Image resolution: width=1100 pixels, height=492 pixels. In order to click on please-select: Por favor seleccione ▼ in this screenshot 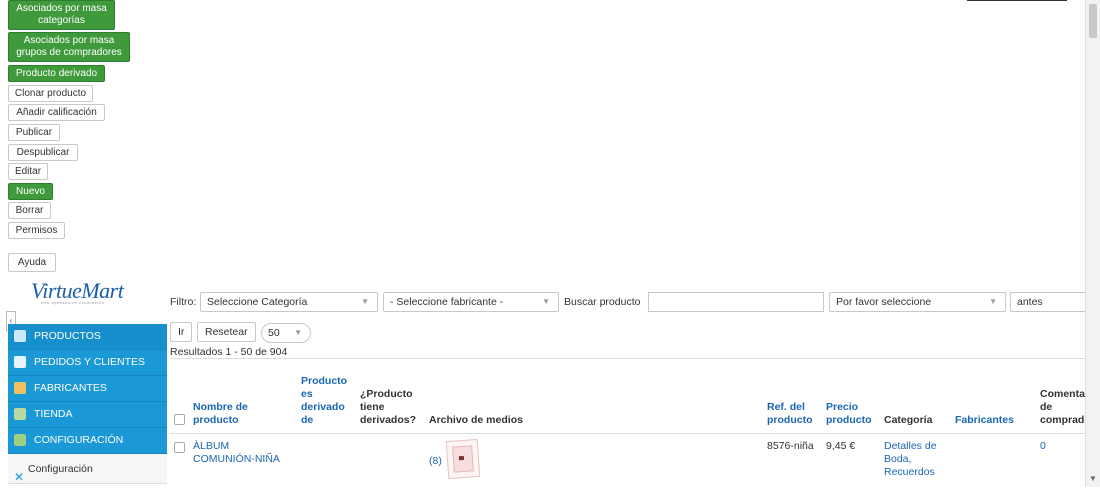, I will do `click(917, 302)`.